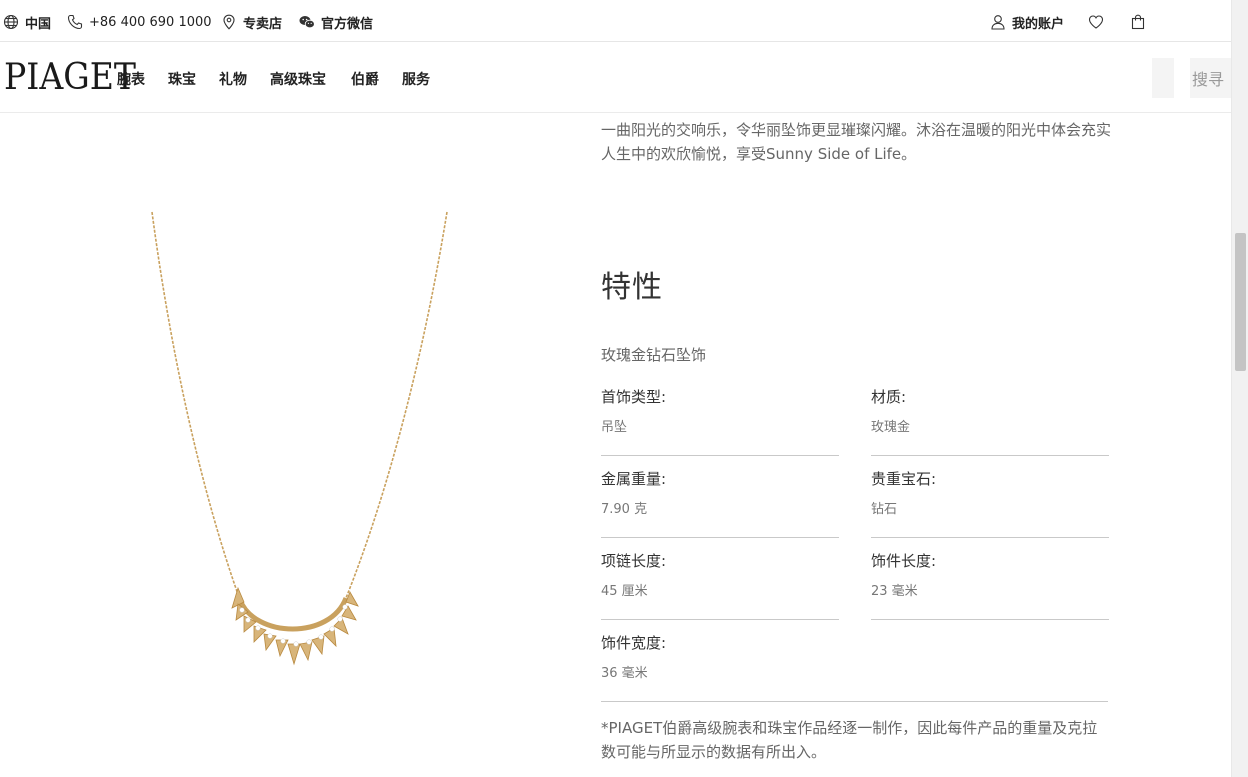  Describe the element at coordinates (904, 561) in the screenshot. I see `spec-label: 饰件长度:` at that location.